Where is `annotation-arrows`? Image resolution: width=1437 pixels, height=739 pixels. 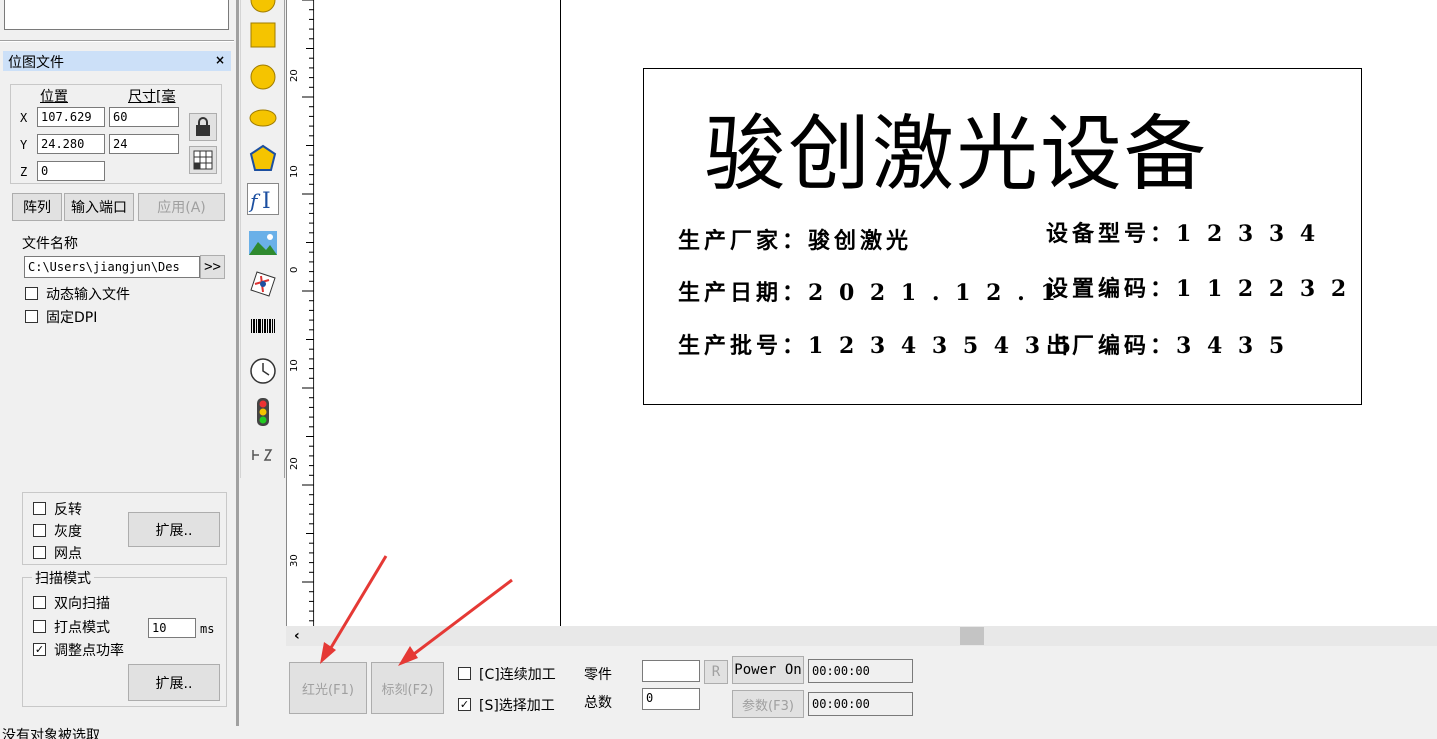 annotation-arrows is located at coordinates (416, 610).